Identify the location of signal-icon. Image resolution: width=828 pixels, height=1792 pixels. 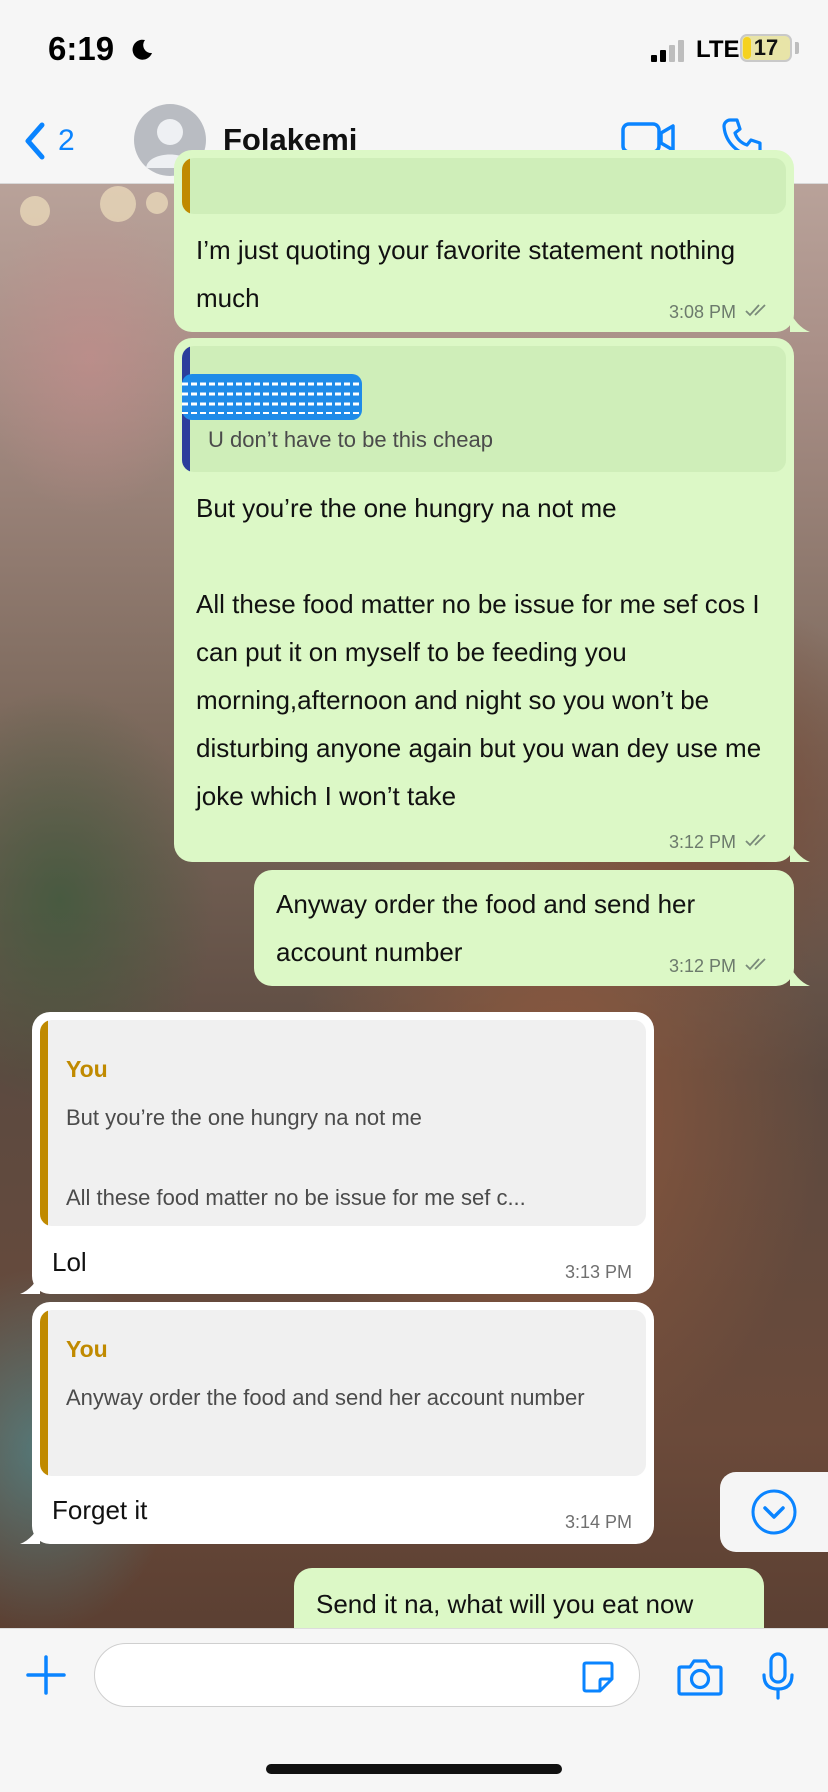
(667, 51).